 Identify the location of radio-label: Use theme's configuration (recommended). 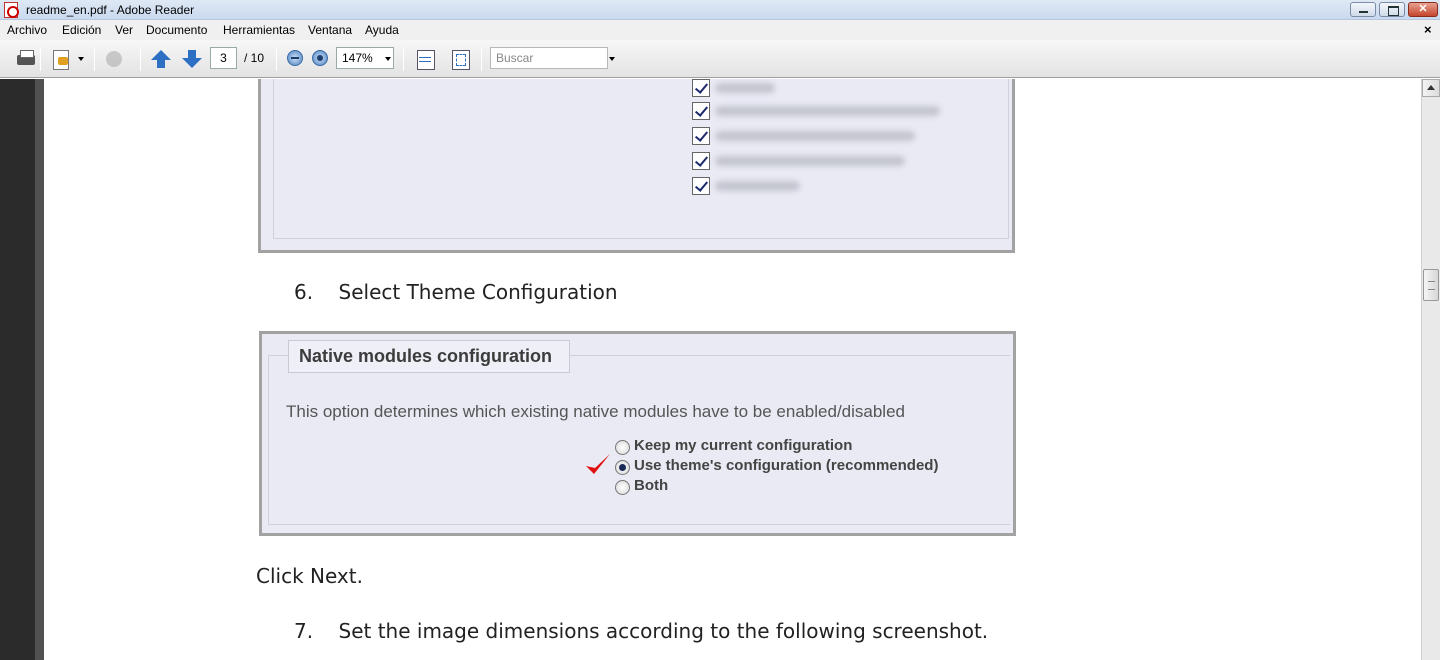
(786, 465).